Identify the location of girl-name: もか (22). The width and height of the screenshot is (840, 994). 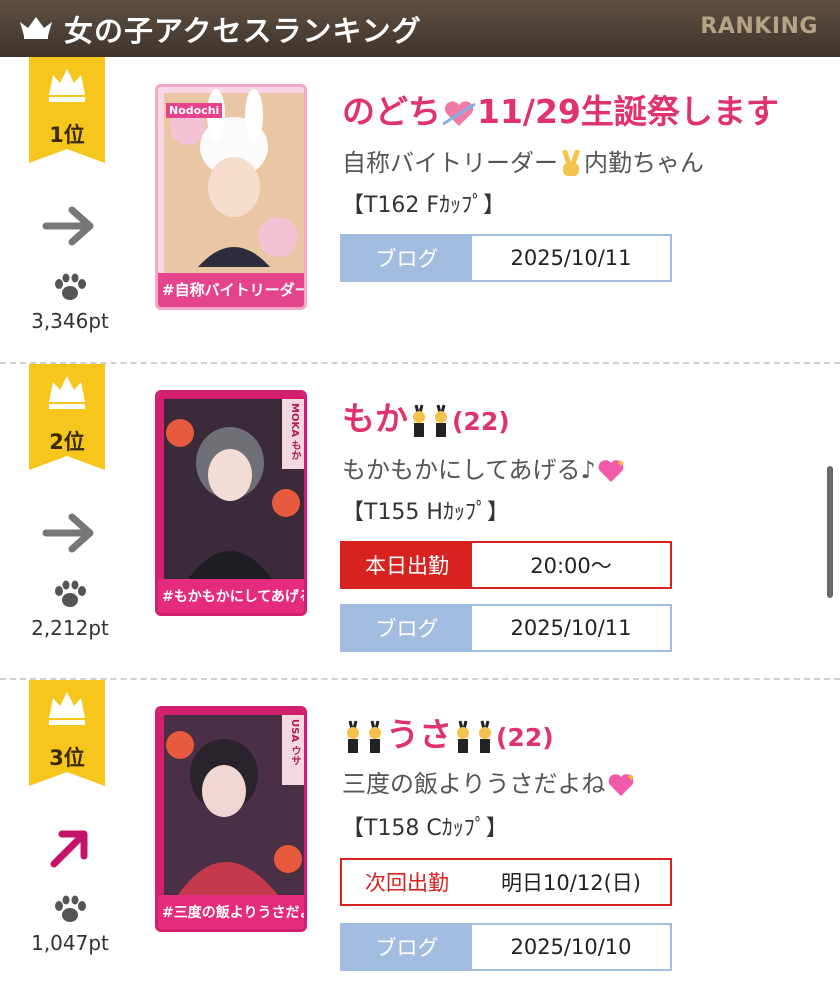
(426, 416).